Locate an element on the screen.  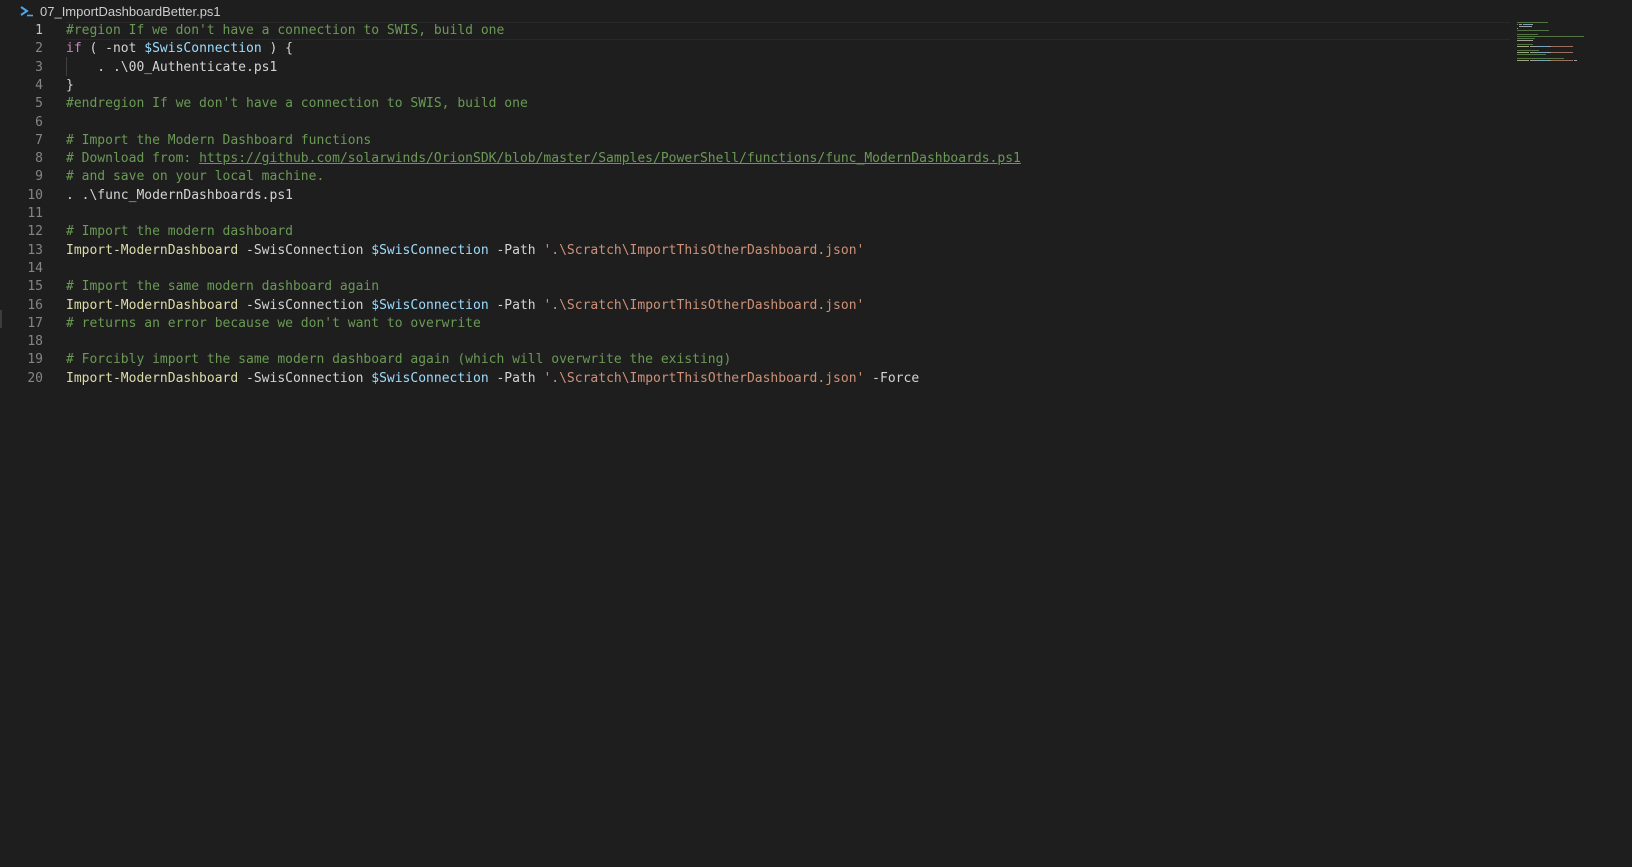
line-number: 14 is located at coordinates (35, 268).